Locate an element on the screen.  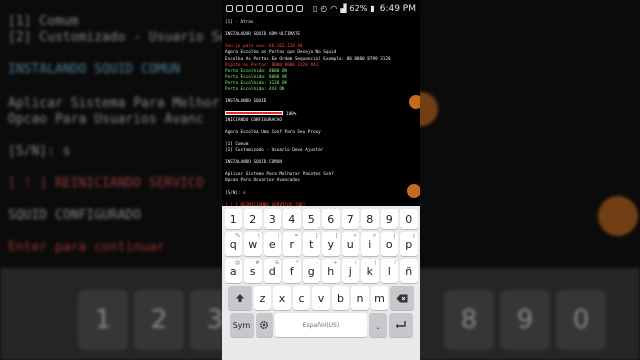
key-alt-label: ( is located at coordinates (356, 263).